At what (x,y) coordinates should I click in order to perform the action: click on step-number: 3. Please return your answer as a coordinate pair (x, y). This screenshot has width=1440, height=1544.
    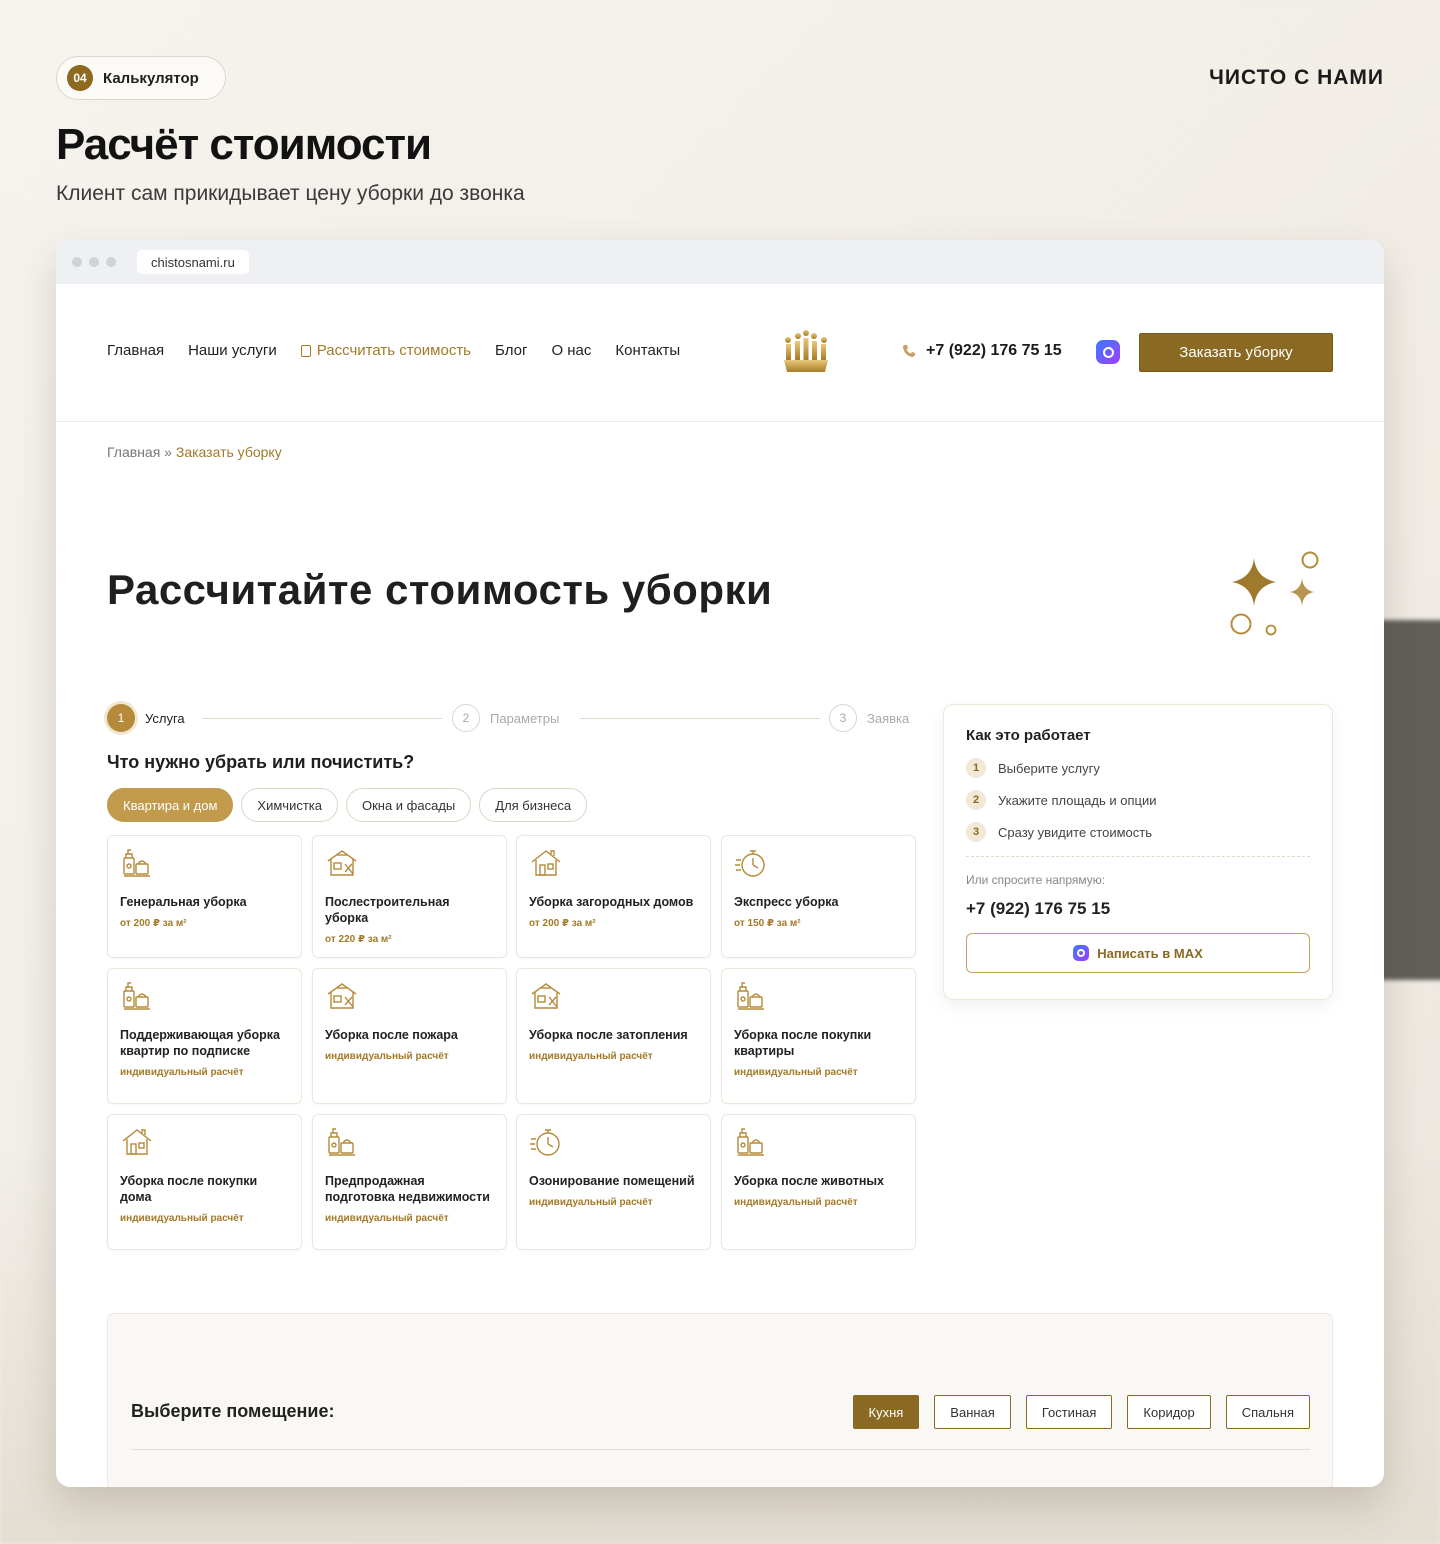
    Looking at the image, I should click on (843, 718).